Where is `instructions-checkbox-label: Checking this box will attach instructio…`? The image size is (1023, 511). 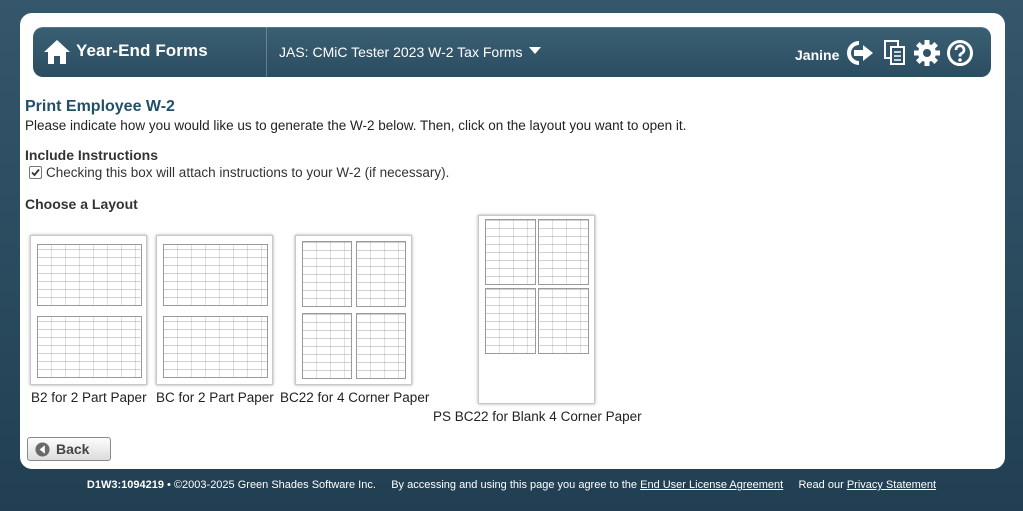
instructions-checkbox-label: Checking this box will attach instructio… is located at coordinates (248, 172).